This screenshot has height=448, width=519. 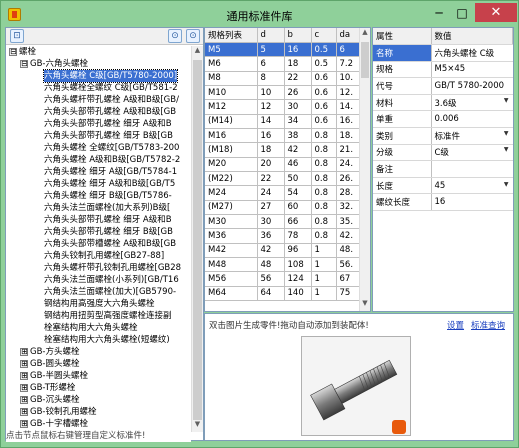 What do you see at coordinates (472, 53) in the screenshot?
I see `property-value: 六角头螺栓 C级` at bounding box center [472, 53].